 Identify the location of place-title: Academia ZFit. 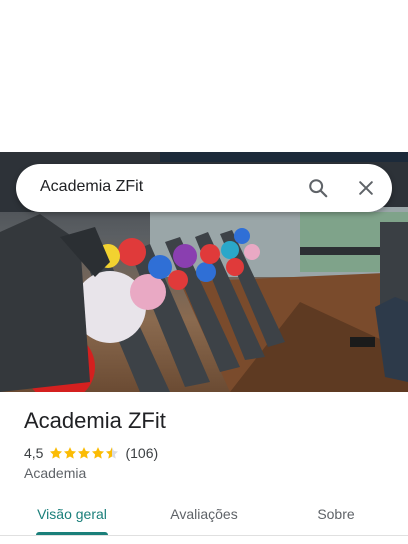
(95, 420).